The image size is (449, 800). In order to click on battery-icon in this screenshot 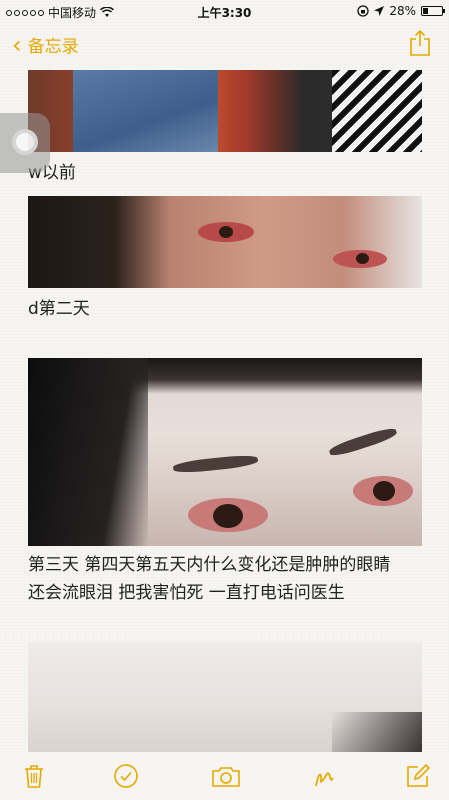, I will do `click(433, 11)`.